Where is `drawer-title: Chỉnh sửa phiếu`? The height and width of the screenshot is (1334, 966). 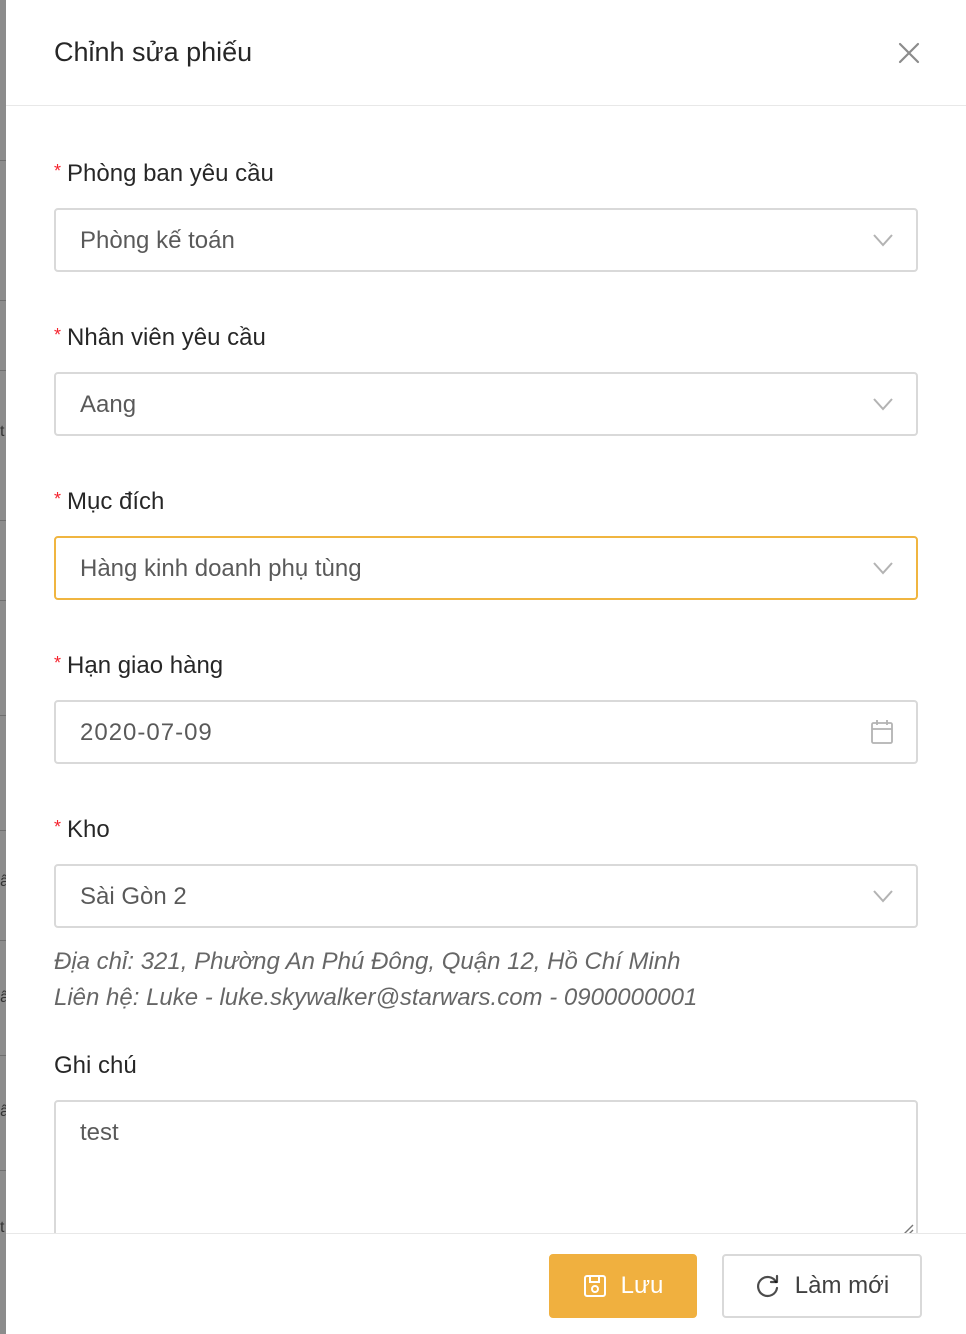
drawer-title: Chỉnh sửa phiếu is located at coordinates (153, 52).